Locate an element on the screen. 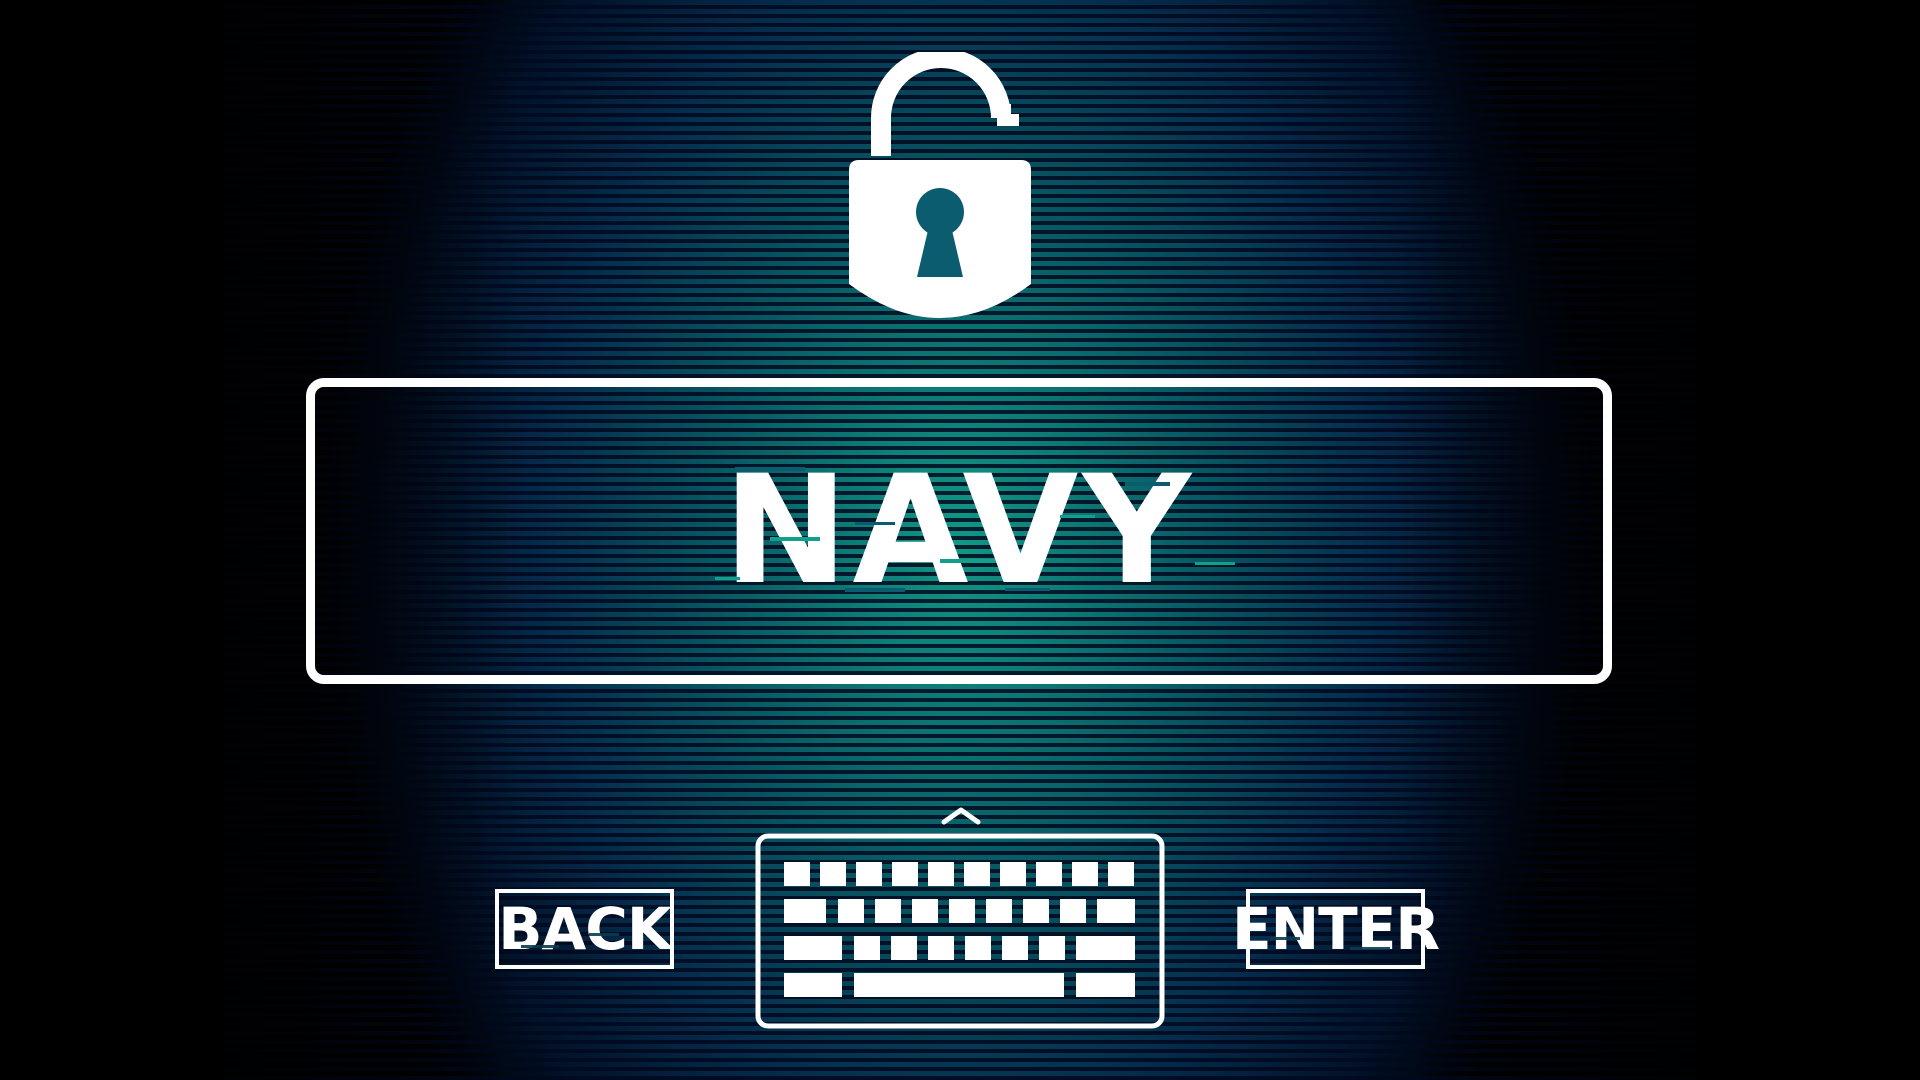 This screenshot has height=1080, width=1920. back-button-label: BACK is located at coordinates (585, 929).